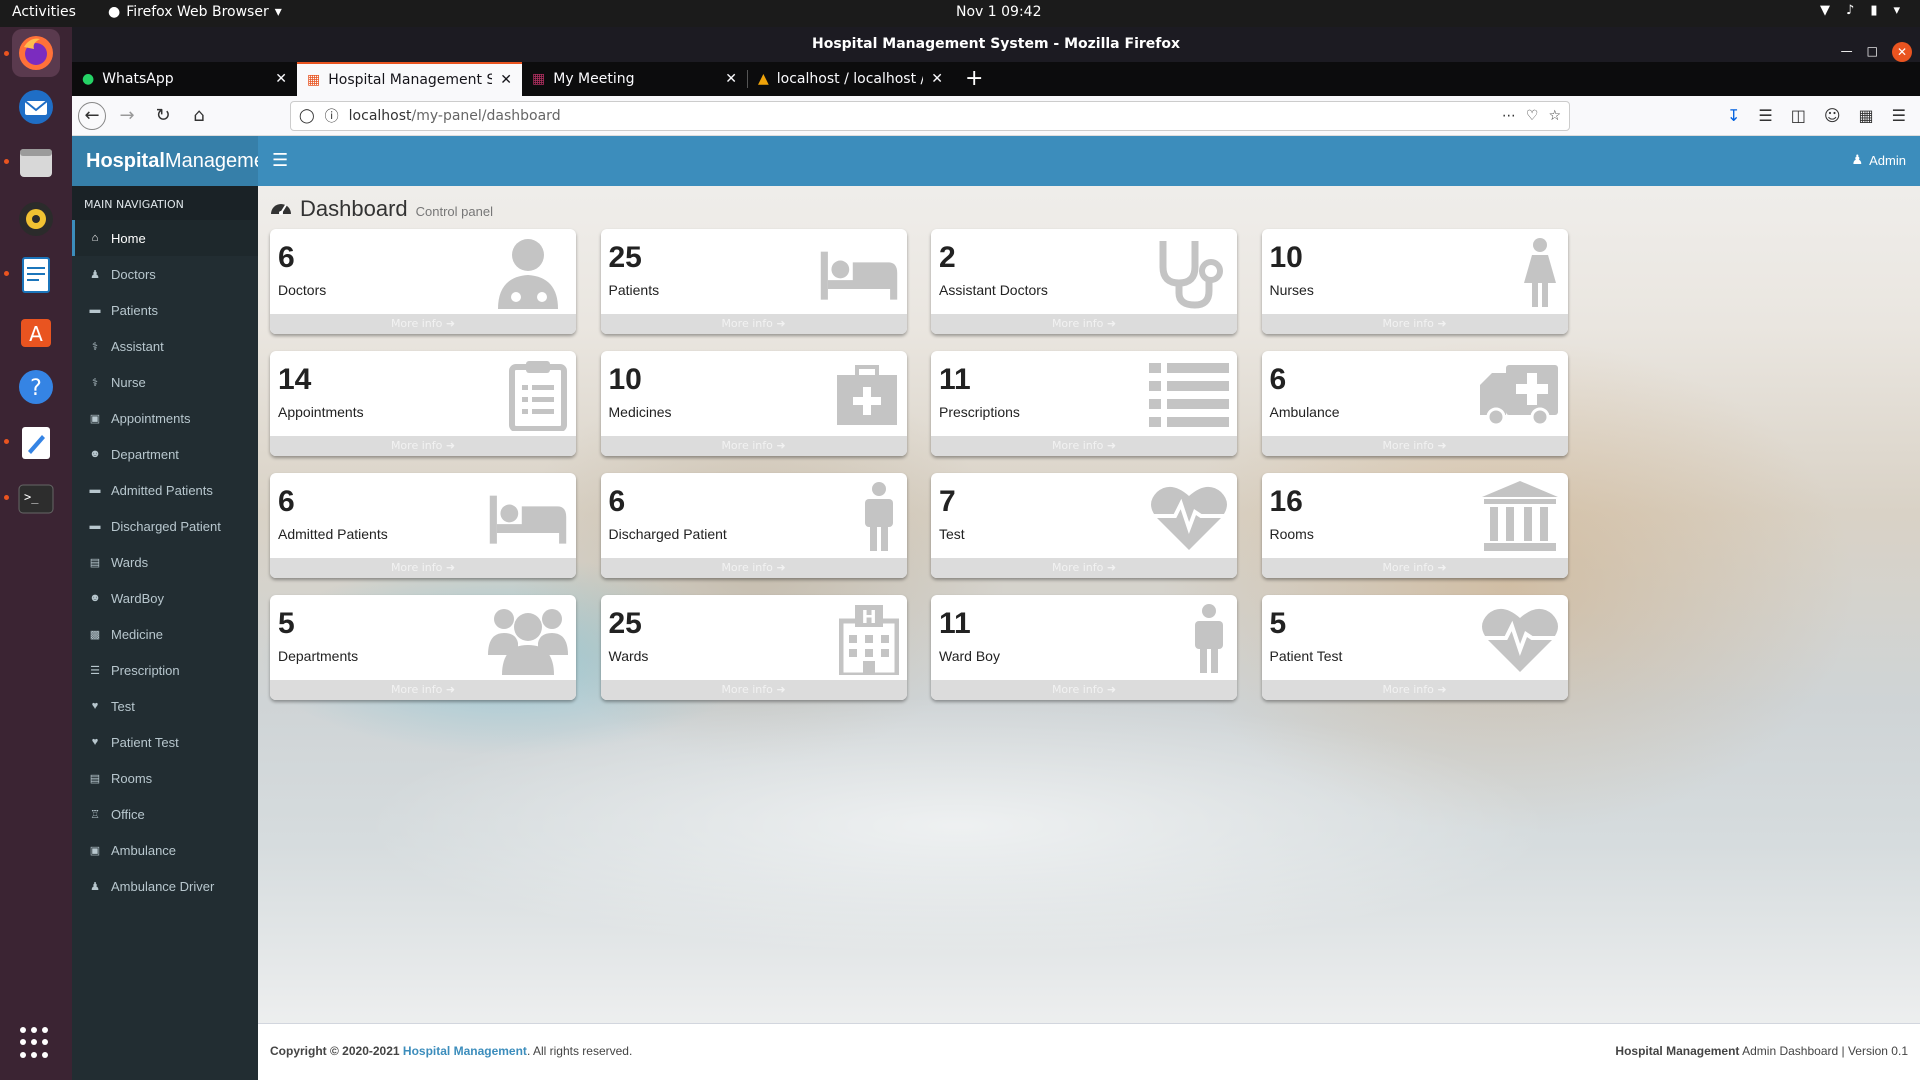 This screenshot has height=1080, width=1920. Describe the element at coordinates (165, 238) in the screenshot. I see `sidebar-item-home: ⌂ Home` at that location.